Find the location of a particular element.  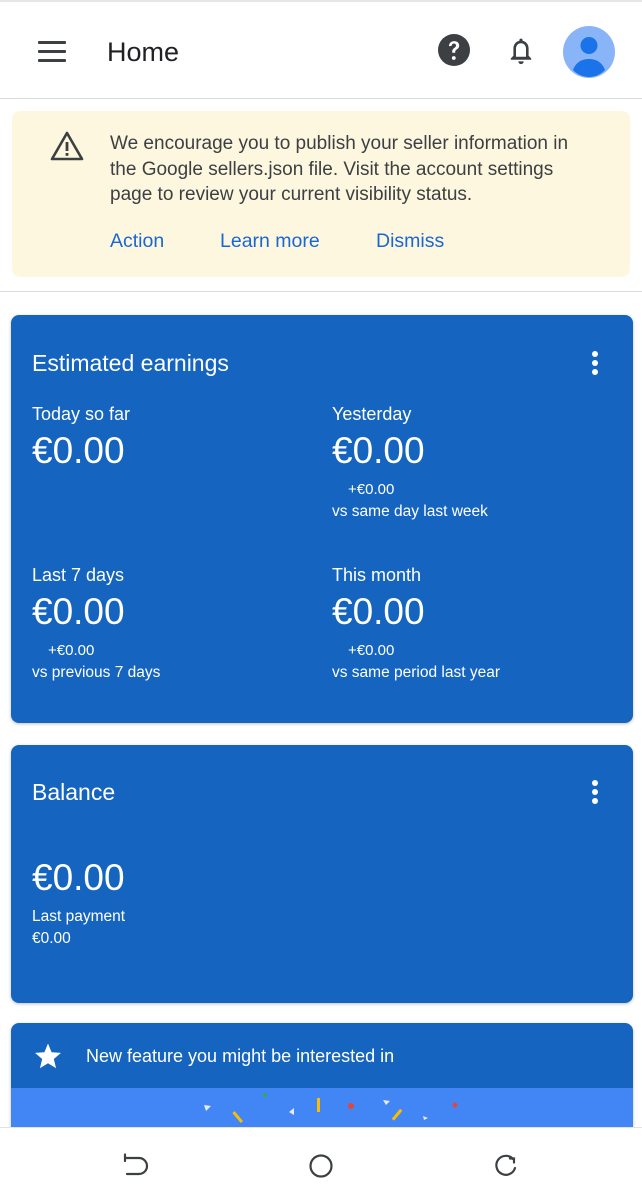

balance-card-title: Balance is located at coordinates (74, 792).